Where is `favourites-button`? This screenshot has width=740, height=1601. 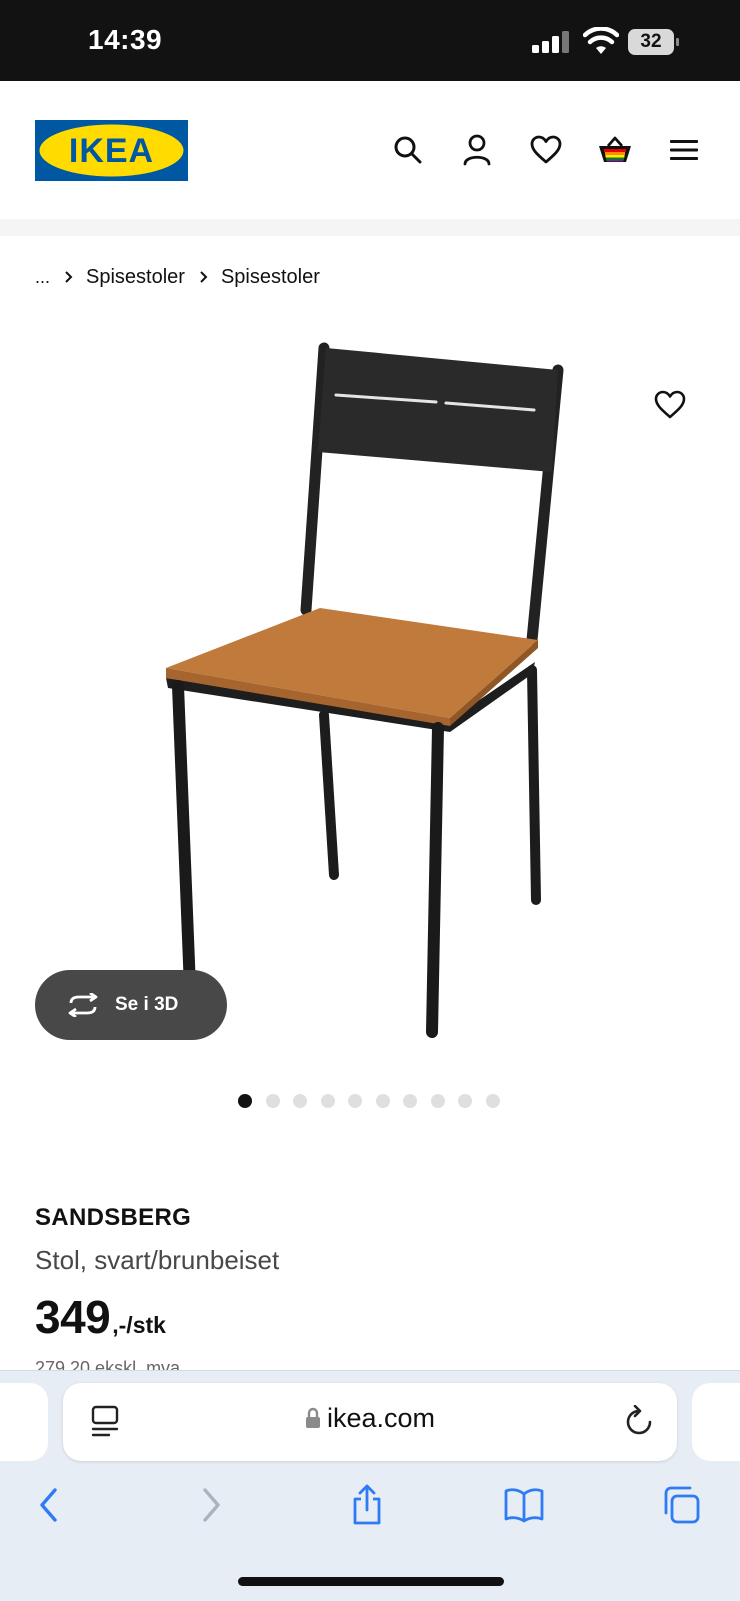
favourites-button is located at coordinates (546, 150).